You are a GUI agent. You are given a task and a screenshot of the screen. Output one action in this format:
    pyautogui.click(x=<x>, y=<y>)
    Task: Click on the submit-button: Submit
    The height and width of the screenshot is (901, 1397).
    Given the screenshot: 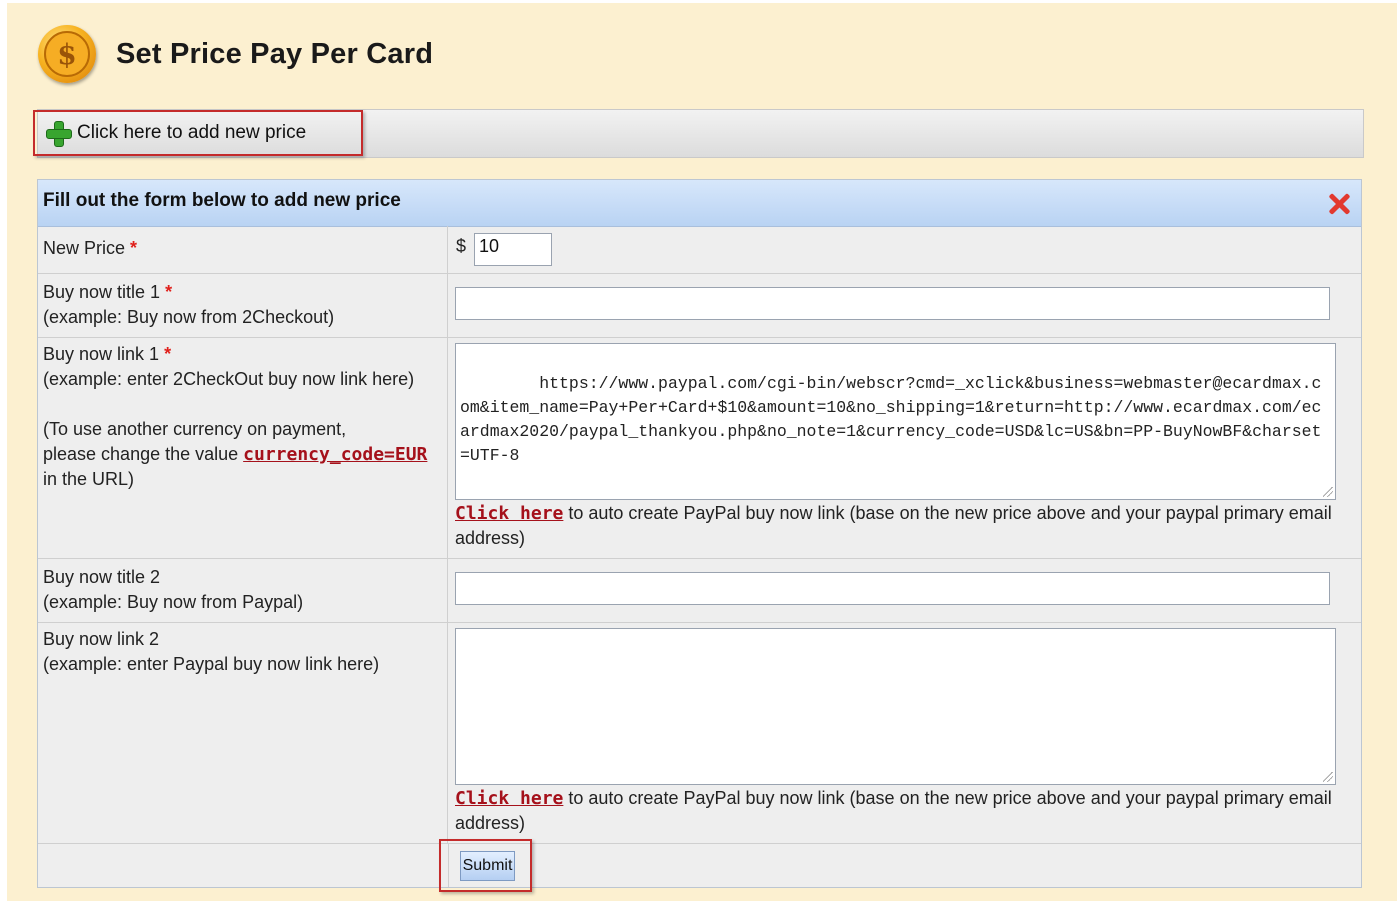 What is the action you would take?
    pyautogui.click(x=487, y=866)
    